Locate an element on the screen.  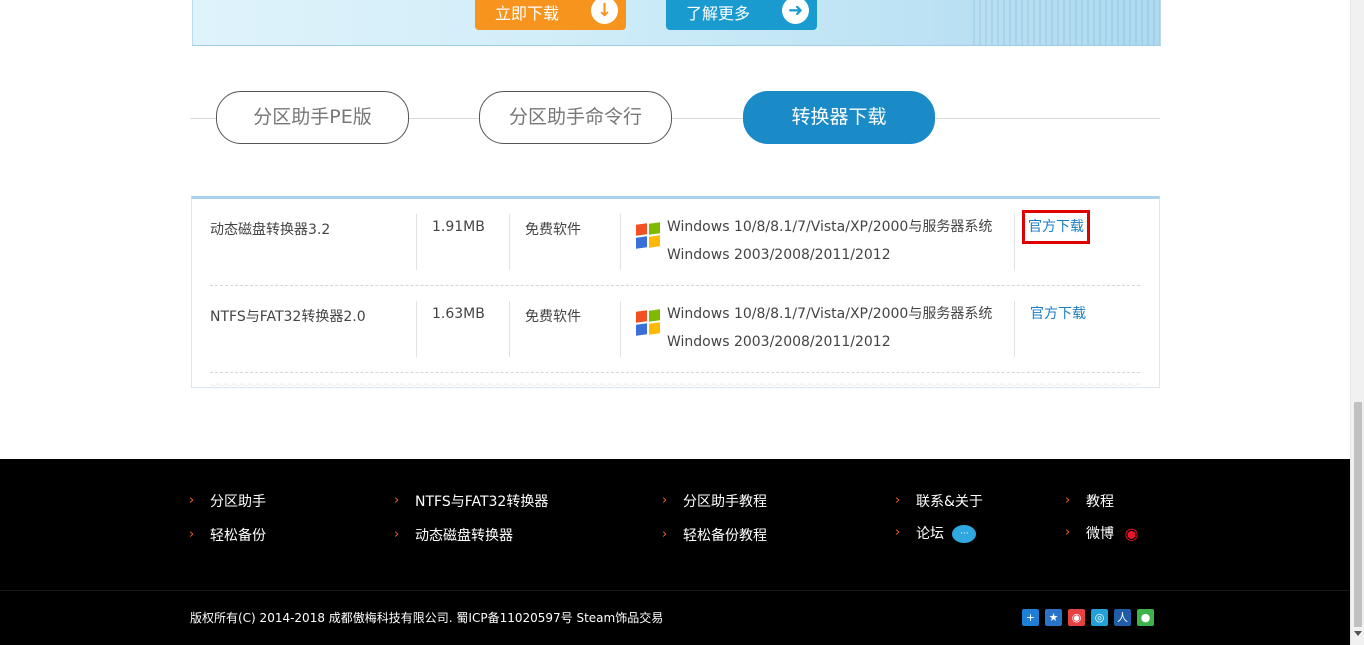
footer-link-backup-tutorial: › 轻松备份教程 is located at coordinates (714, 535).